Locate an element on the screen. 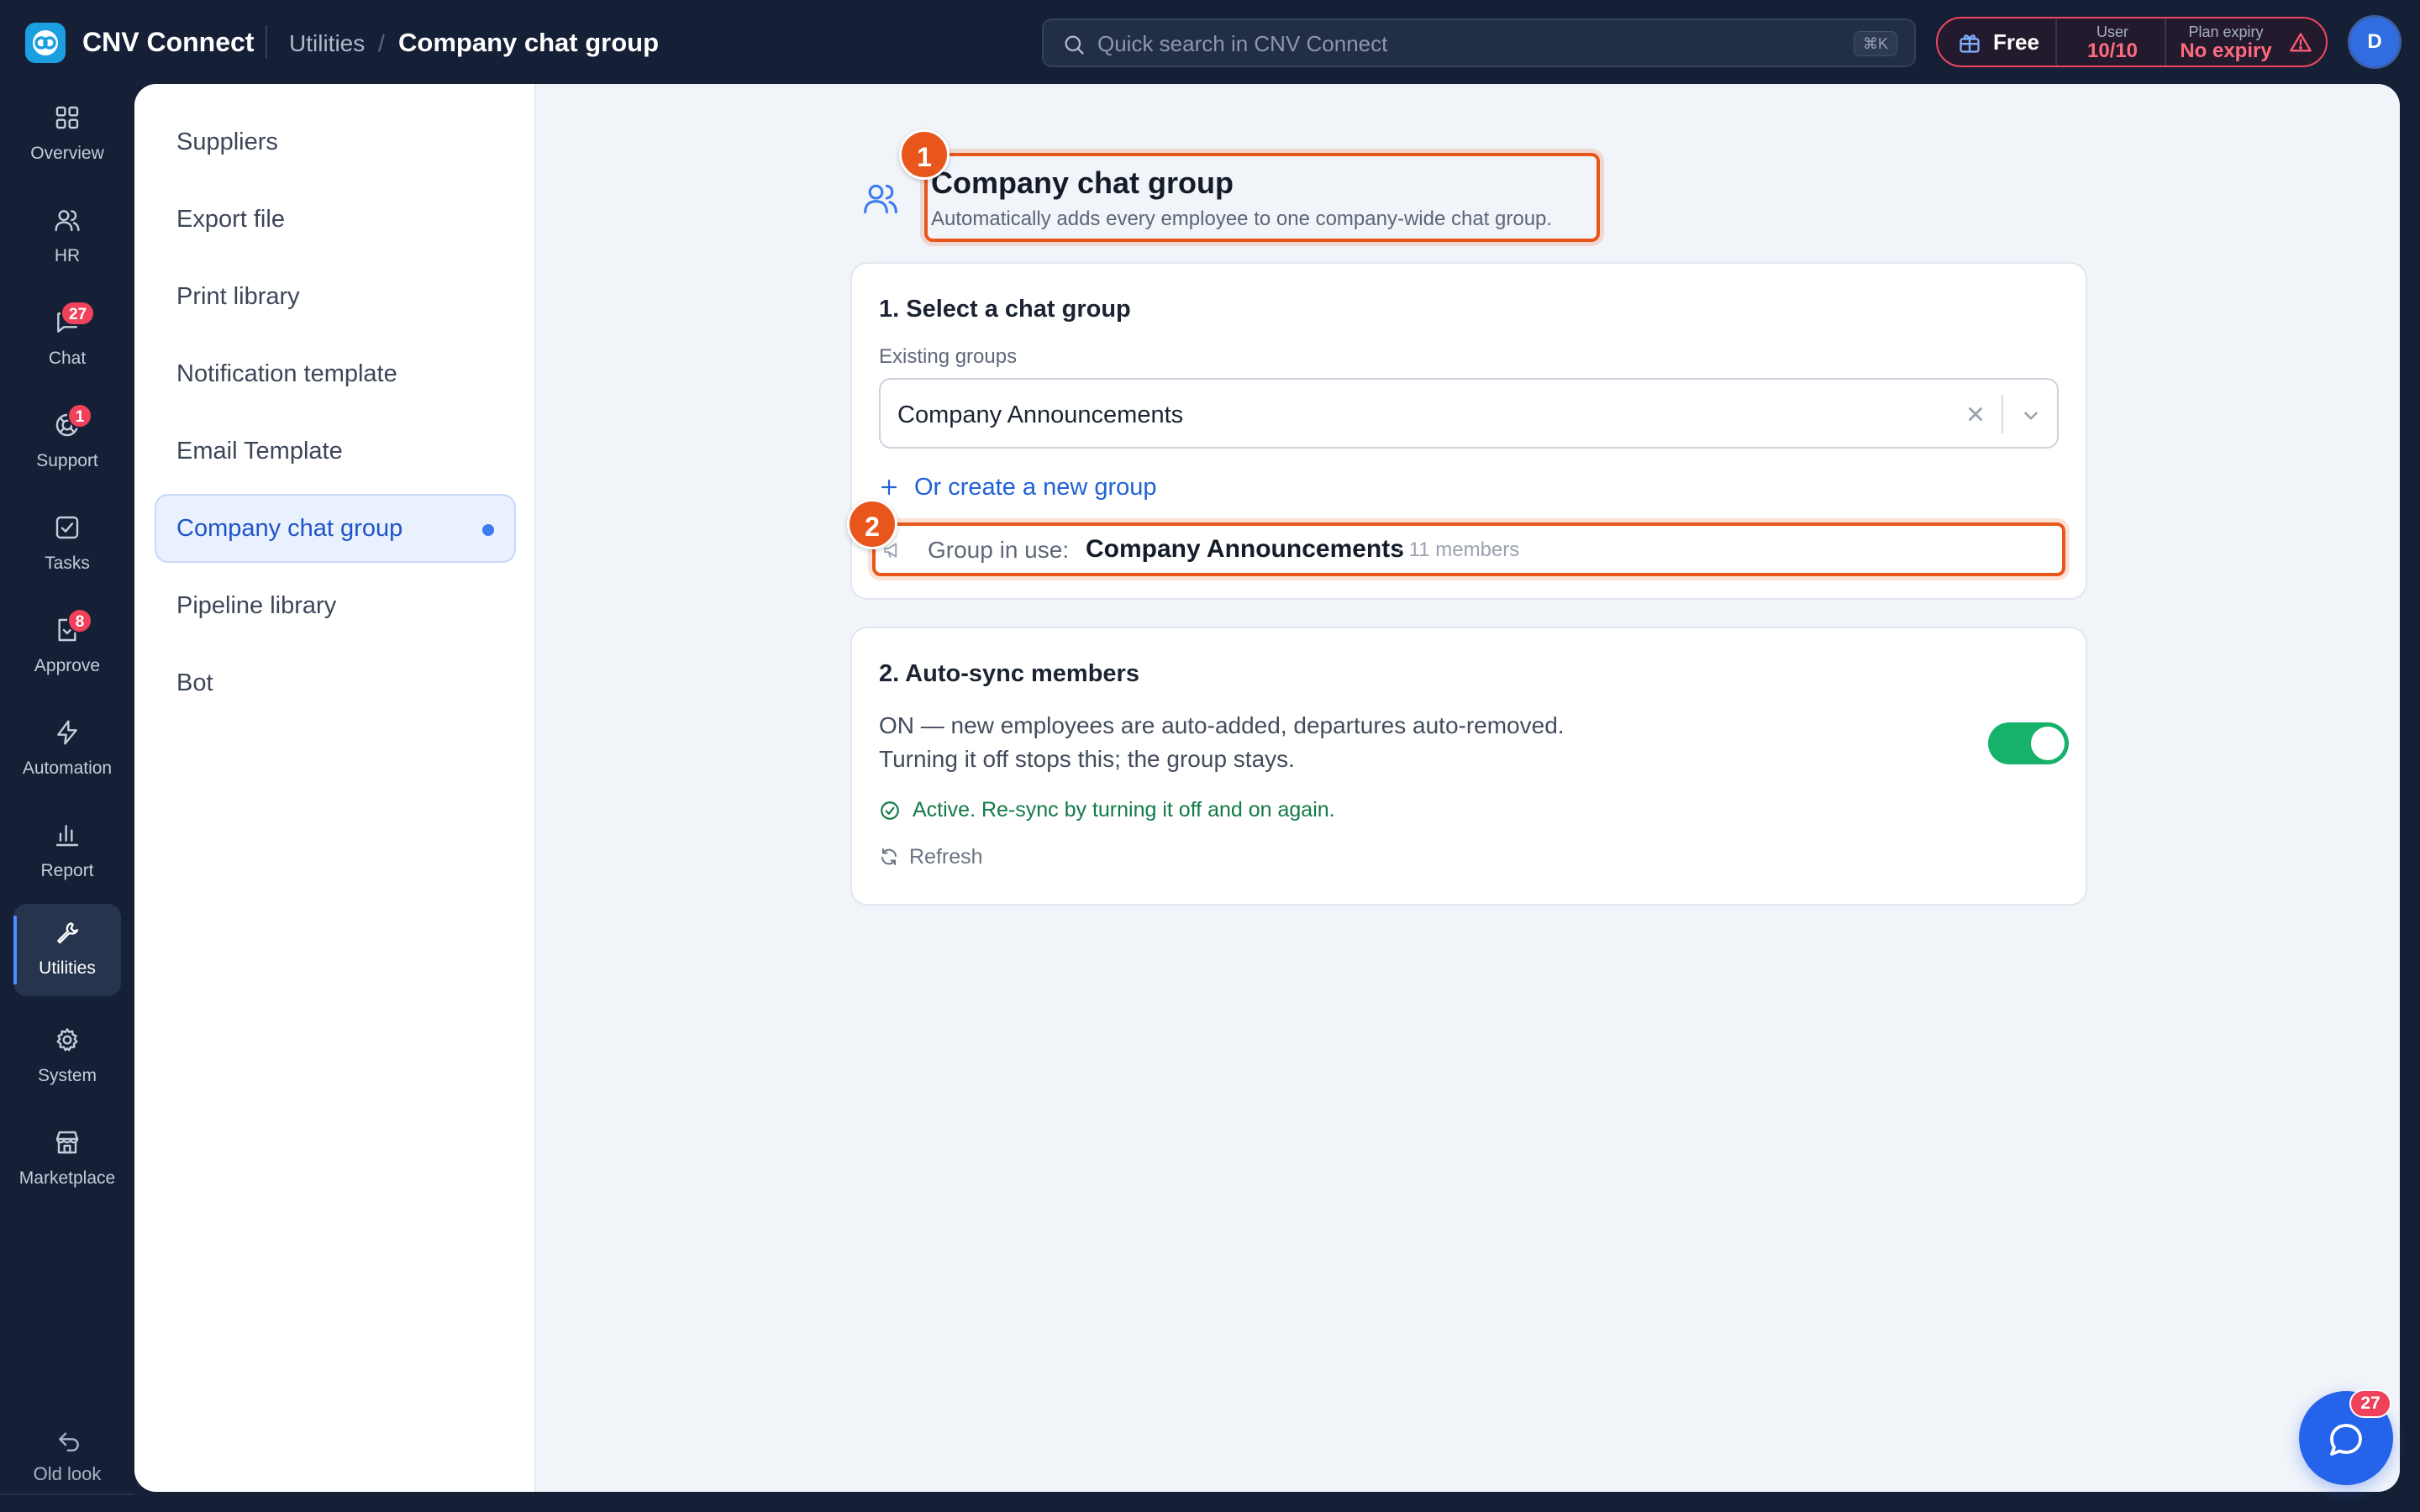 The image size is (2420, 1512). subnav-label: Suppliers is located at coordinates (227, 142).